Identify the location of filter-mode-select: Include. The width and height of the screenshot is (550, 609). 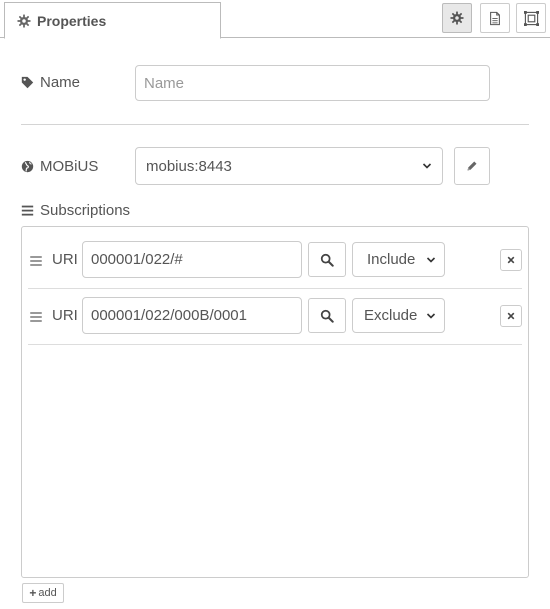
(398, 259).